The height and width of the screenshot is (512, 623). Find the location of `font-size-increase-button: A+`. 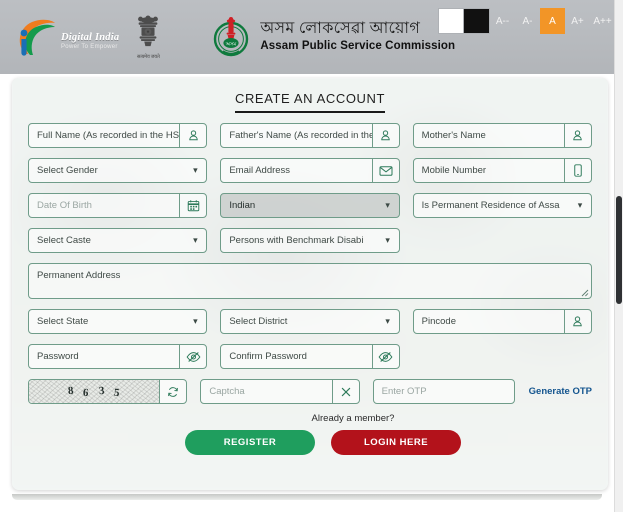

font-size-increase-button: A+ is located at coordinates (577, 21).